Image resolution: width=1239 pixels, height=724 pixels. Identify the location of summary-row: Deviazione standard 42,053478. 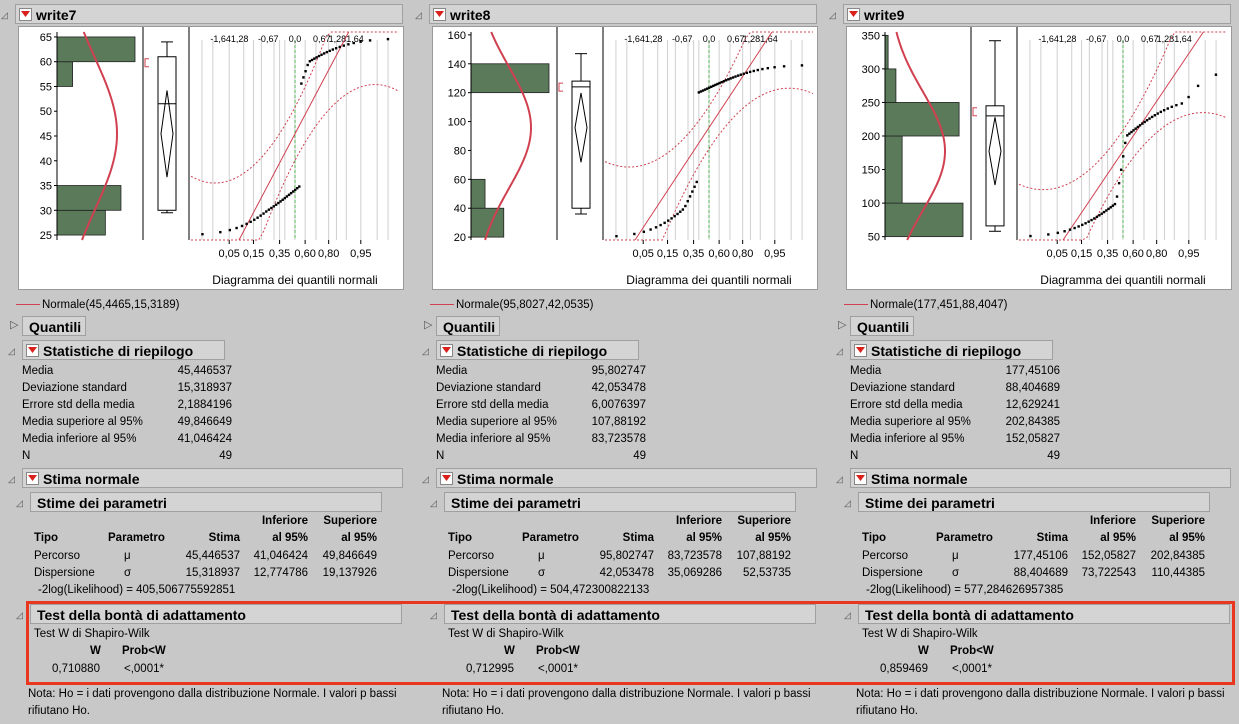
(541, 388).